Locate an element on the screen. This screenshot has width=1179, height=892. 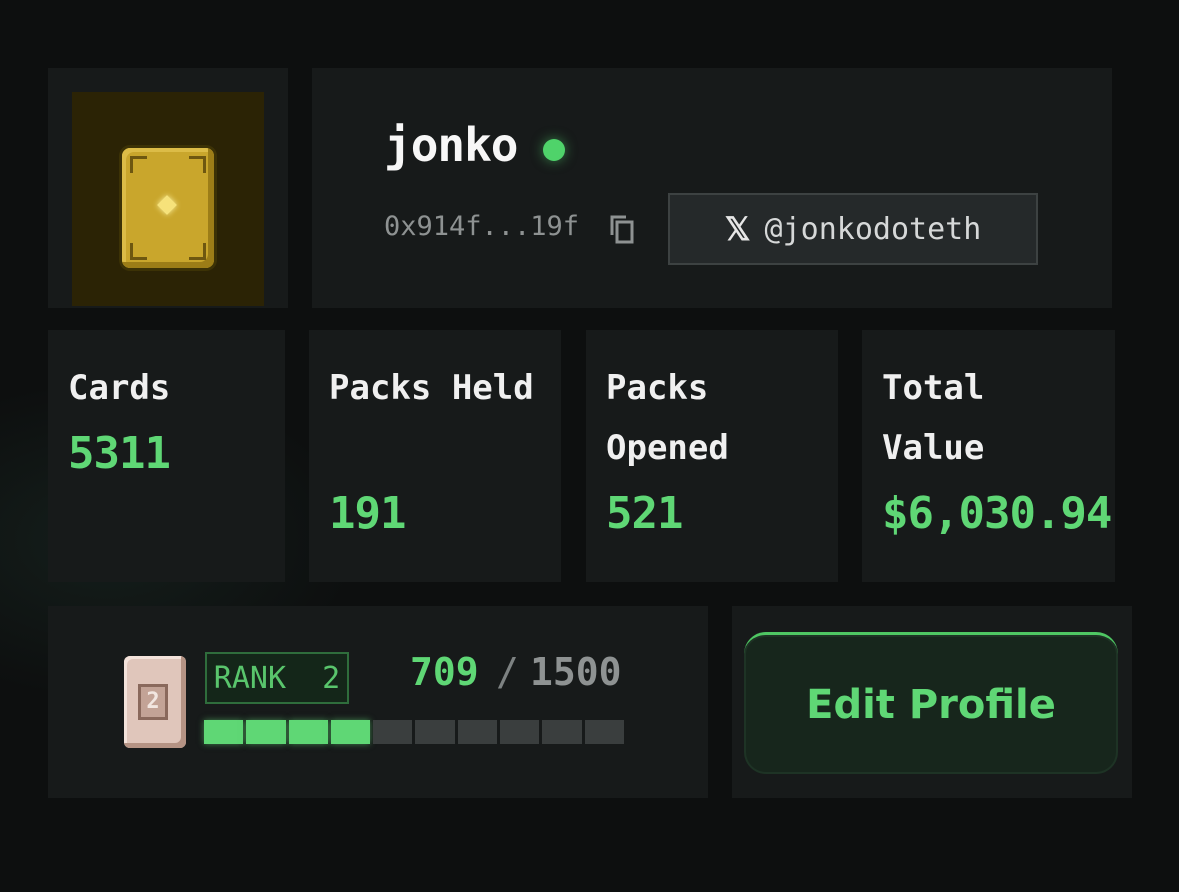
rank-label-box: RANK 2 is located at coordinates (277, 678).